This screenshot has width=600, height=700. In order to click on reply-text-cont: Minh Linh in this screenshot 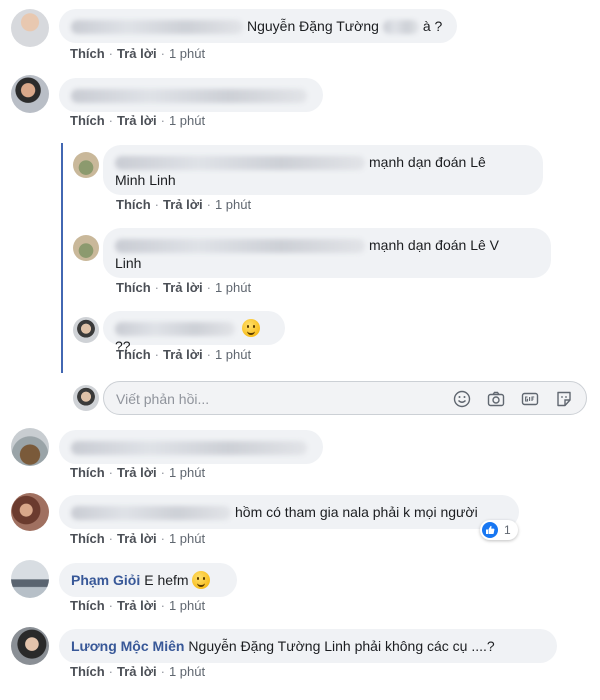, I will do `click(145, 180)`.